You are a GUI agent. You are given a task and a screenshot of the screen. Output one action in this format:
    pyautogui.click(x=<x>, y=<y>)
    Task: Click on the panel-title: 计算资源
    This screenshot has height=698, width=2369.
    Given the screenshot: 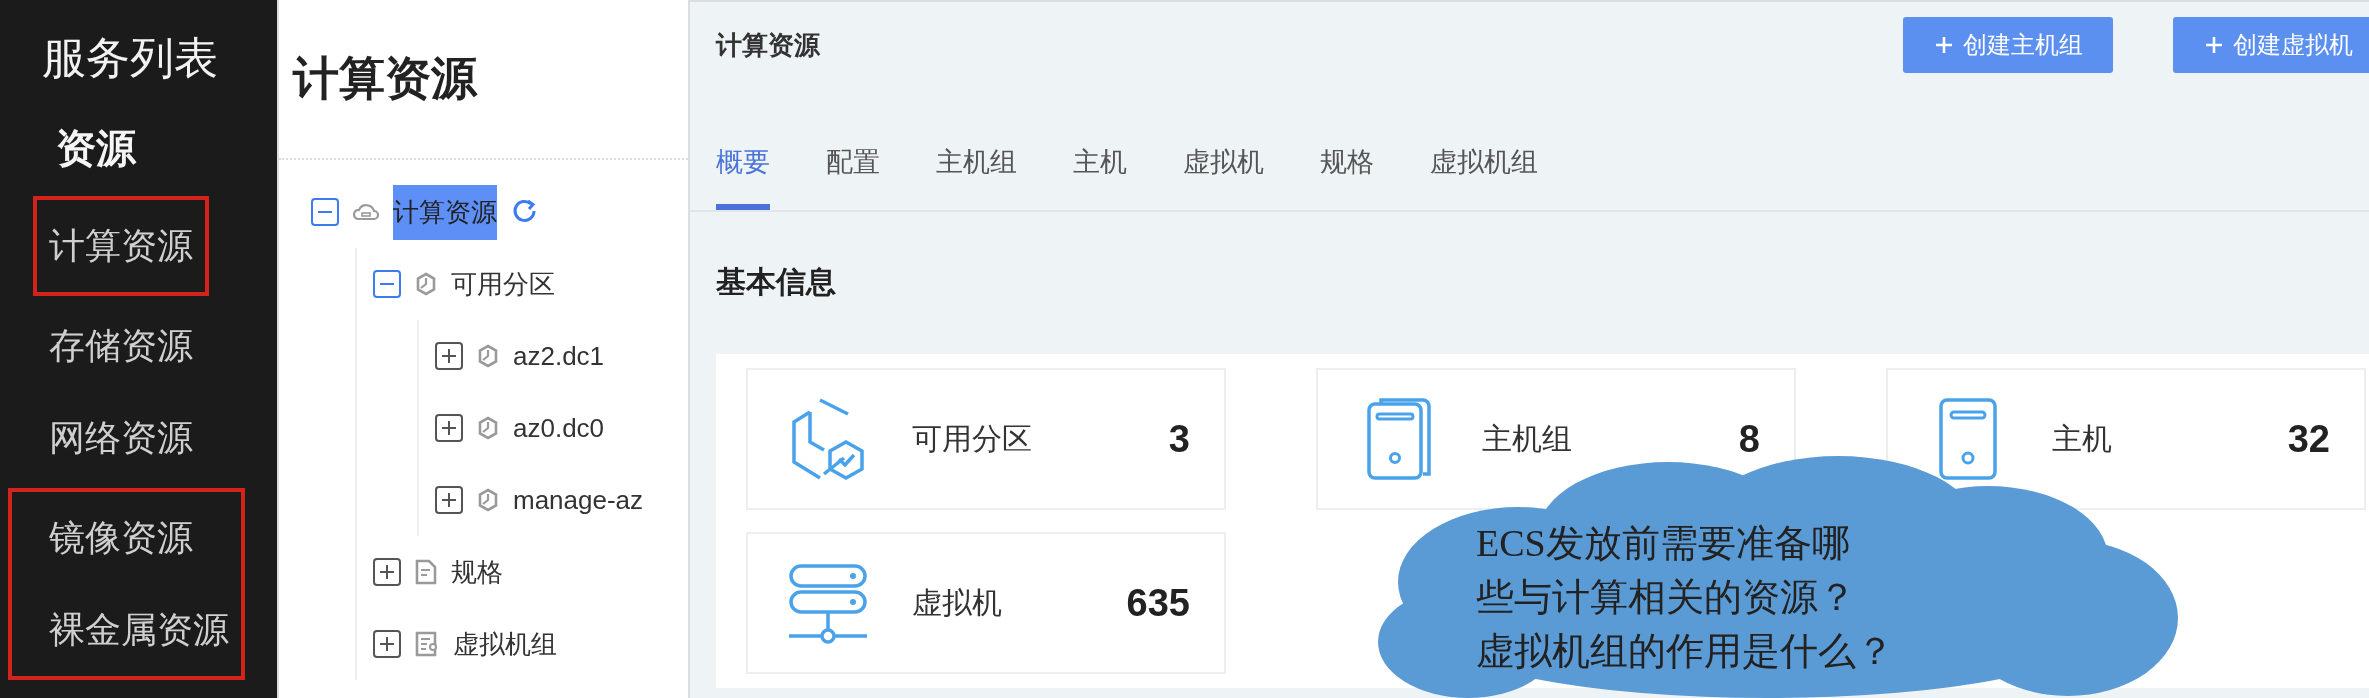 What is the action you would take?
    pyautogui.click(x=385, y=78)
    